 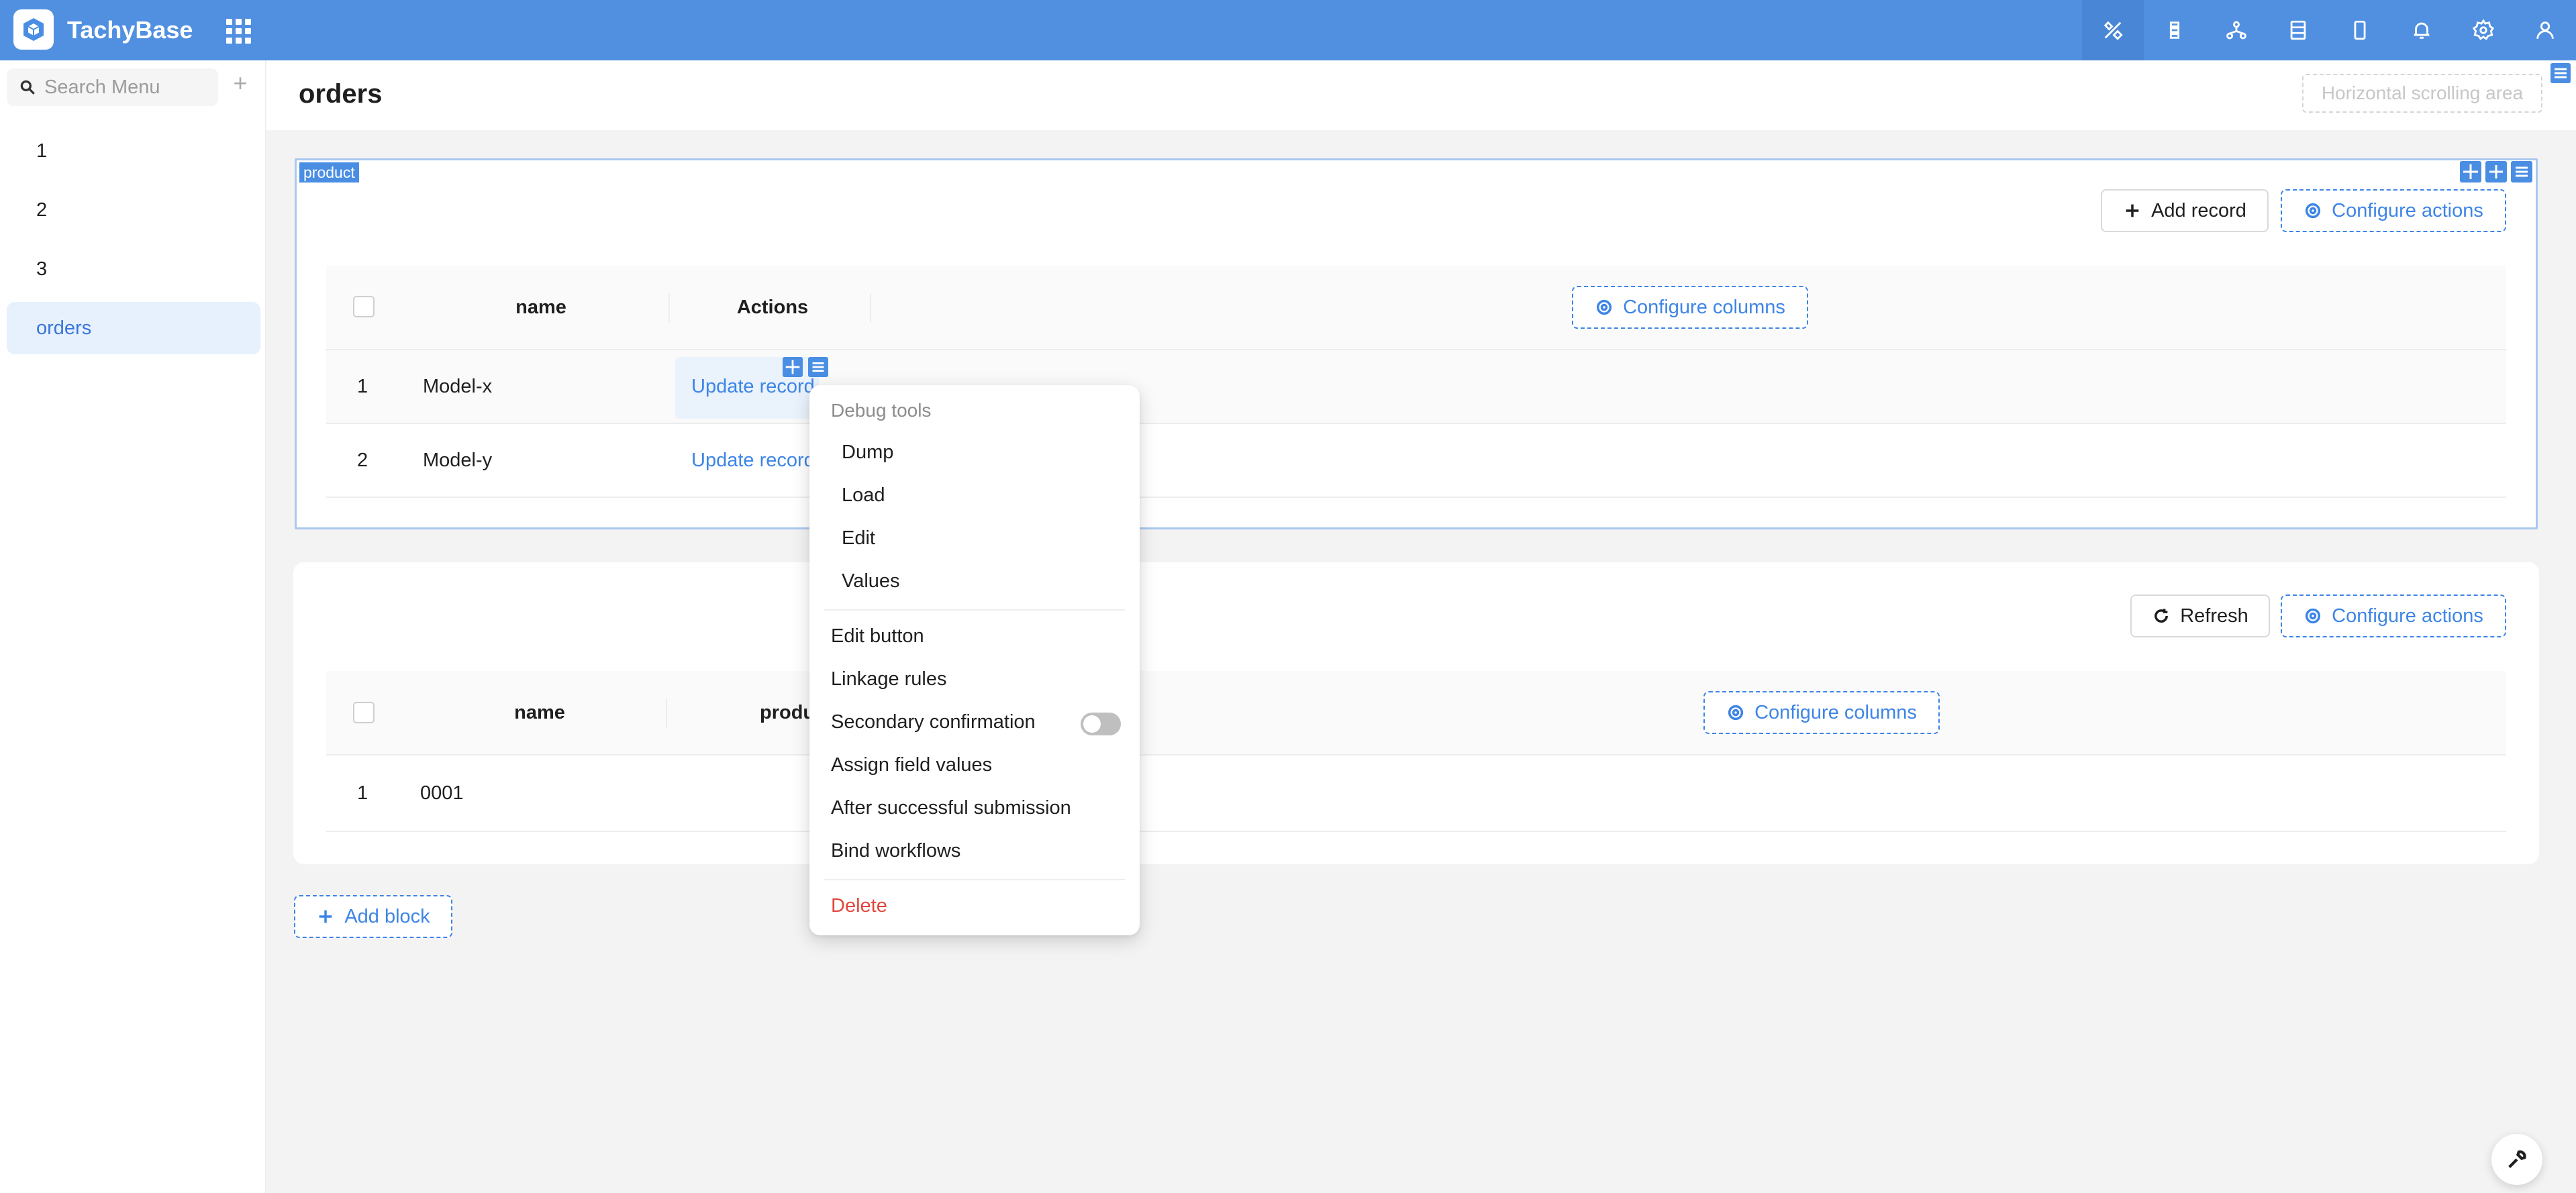 I want to click on workflow-icon, so click(x=2236, y=30).